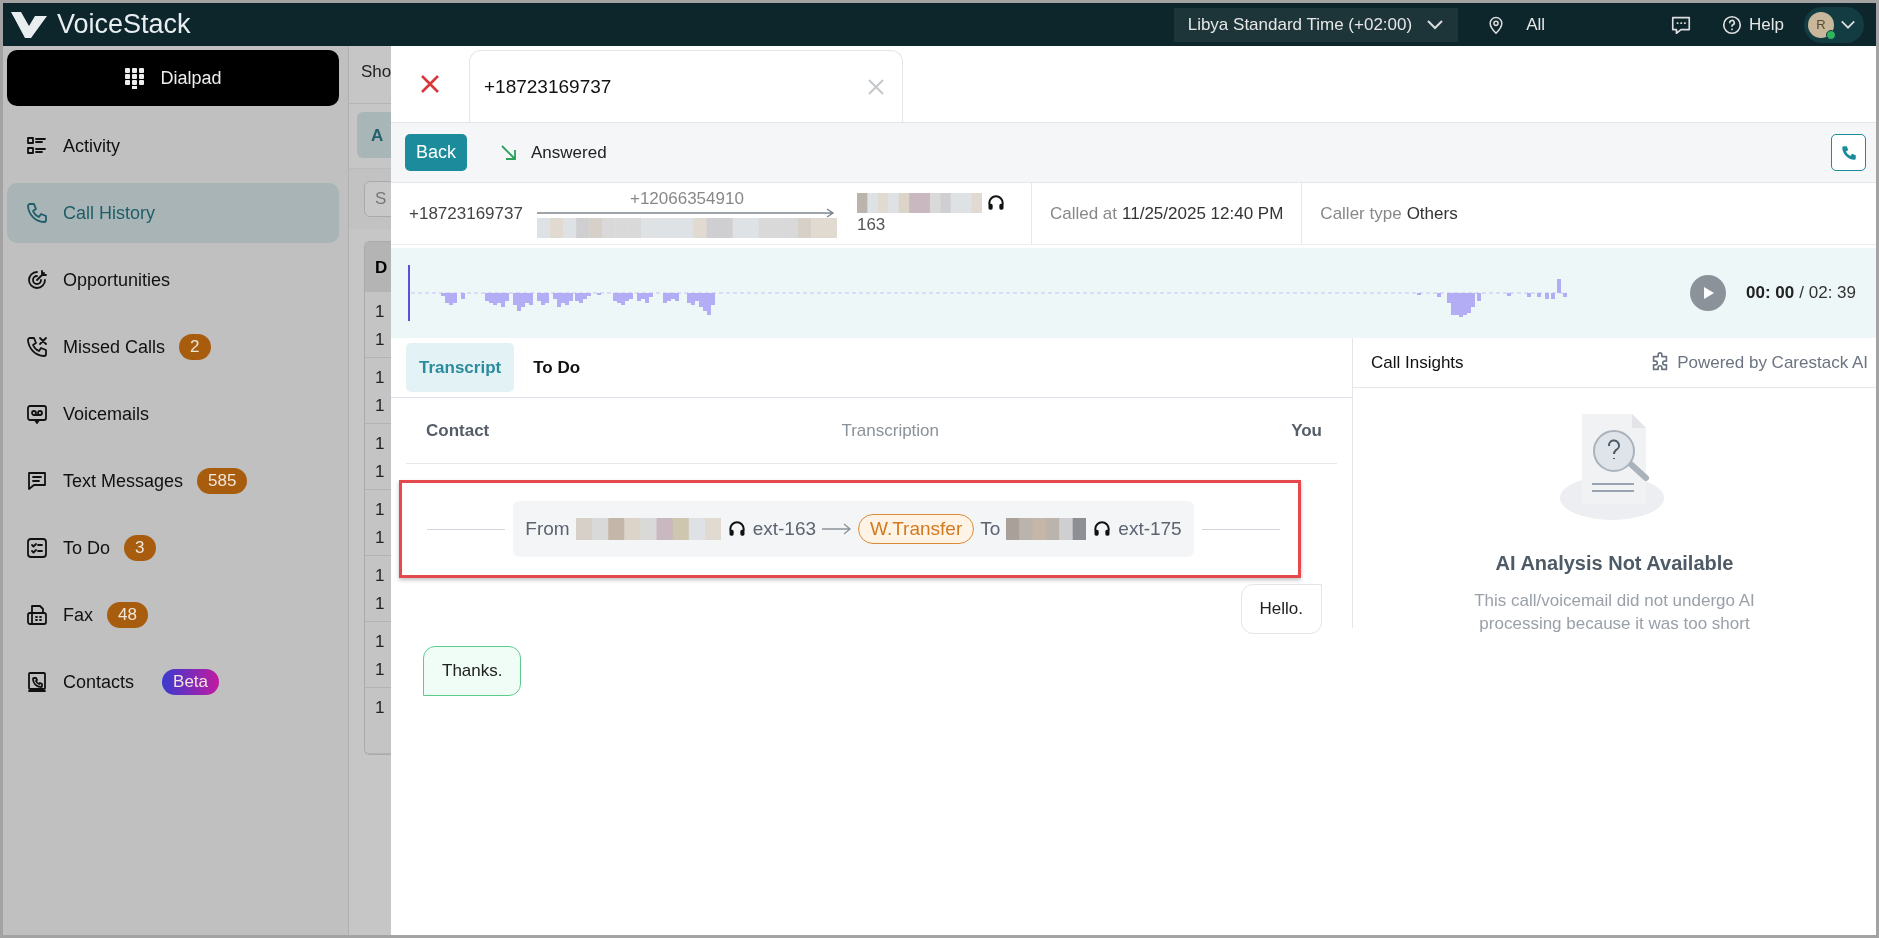 This screenshot has height=938, width=1879. I want to click on help-link: Help, so click(1766, 24).